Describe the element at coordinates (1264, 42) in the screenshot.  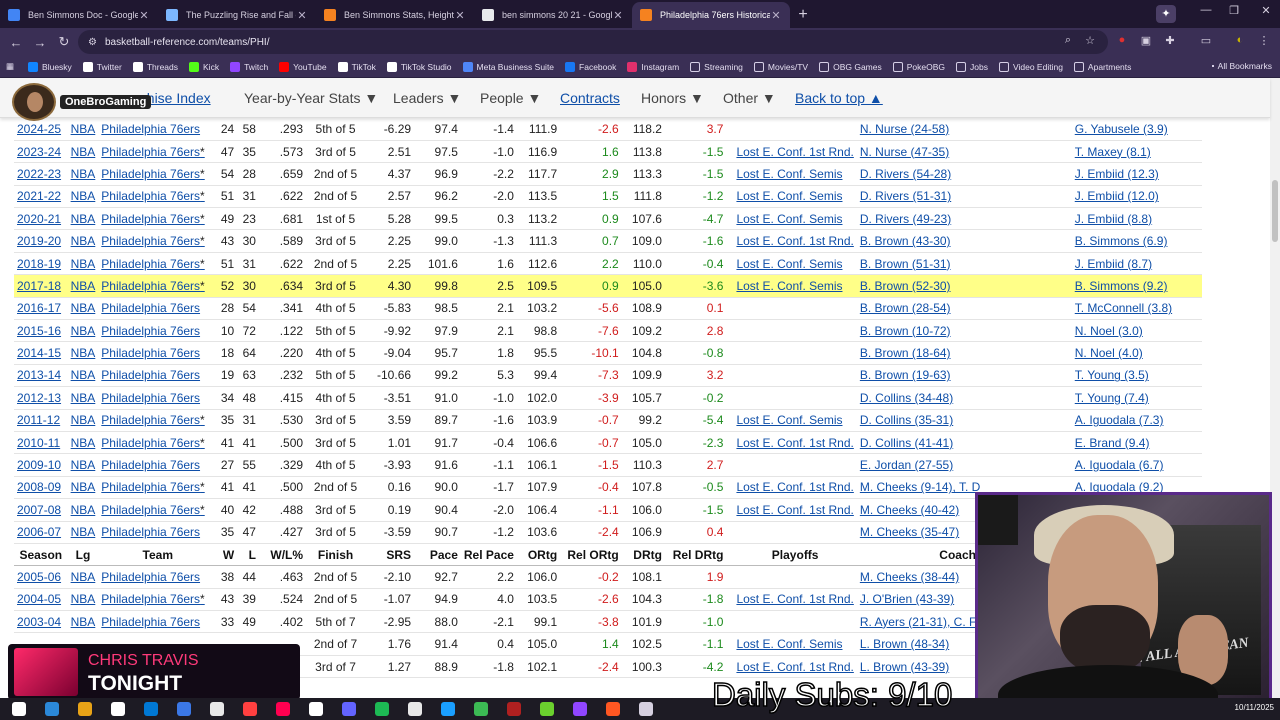
I see `menu-icon: ⋮` at that location.